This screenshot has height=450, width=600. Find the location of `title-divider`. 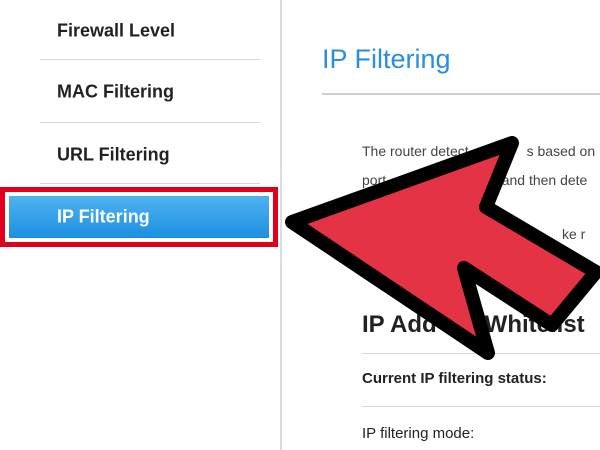

title-divider is located at coordinates (461, 94).